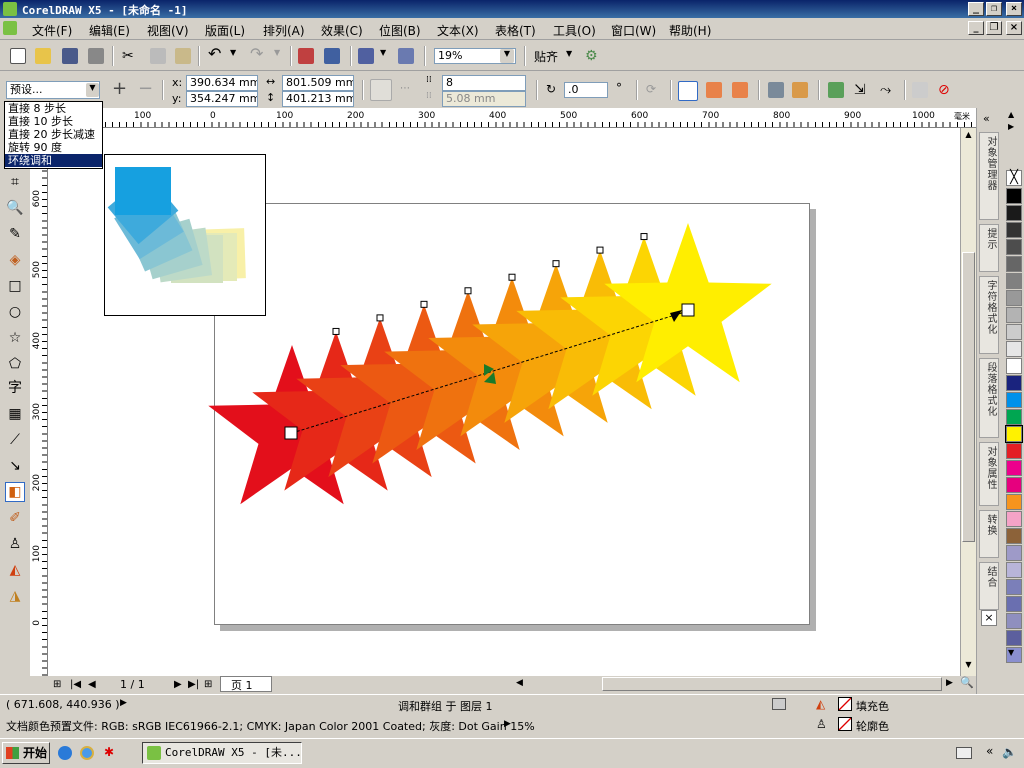  I want to click on speaker-tray-icon: 🔈, so click(1009, 752).